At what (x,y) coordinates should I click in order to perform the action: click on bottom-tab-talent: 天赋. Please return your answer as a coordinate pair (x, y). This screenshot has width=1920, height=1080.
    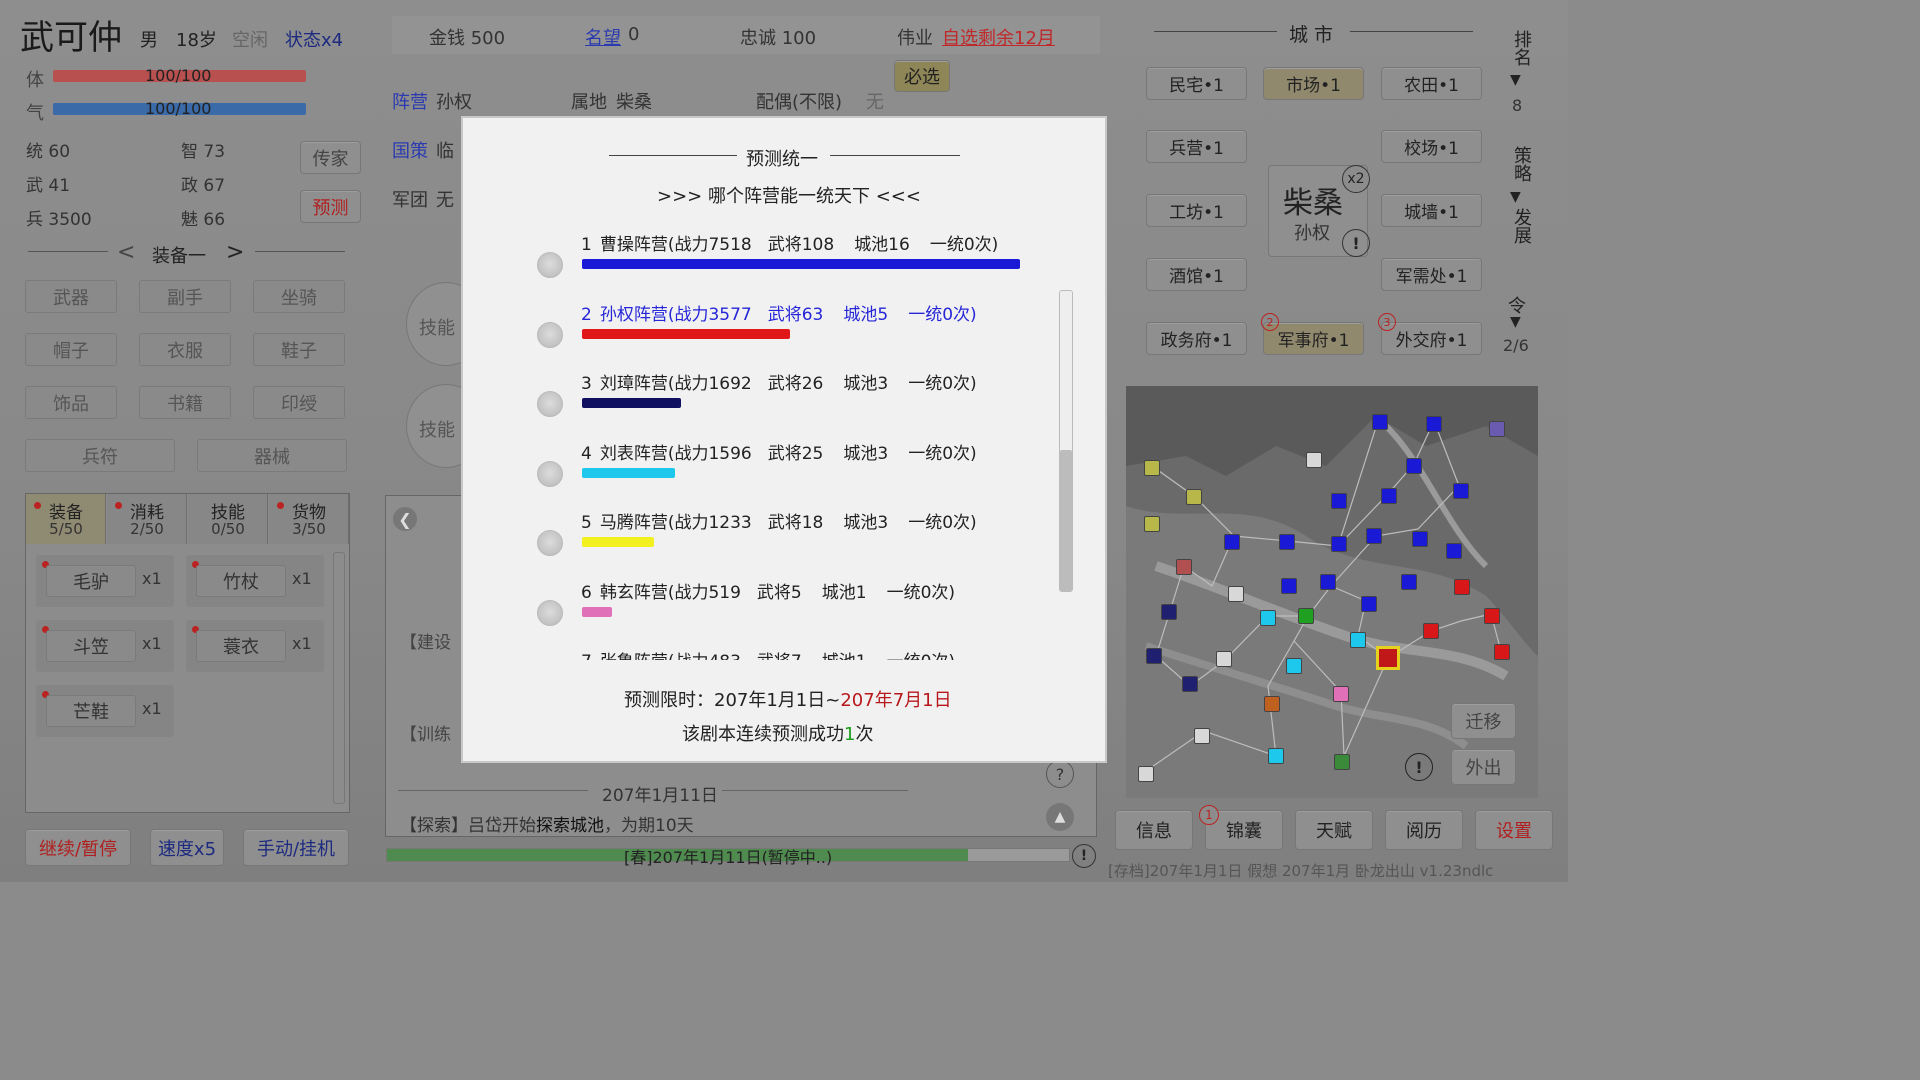
    Looking at the image, I should click on (1334, 830).